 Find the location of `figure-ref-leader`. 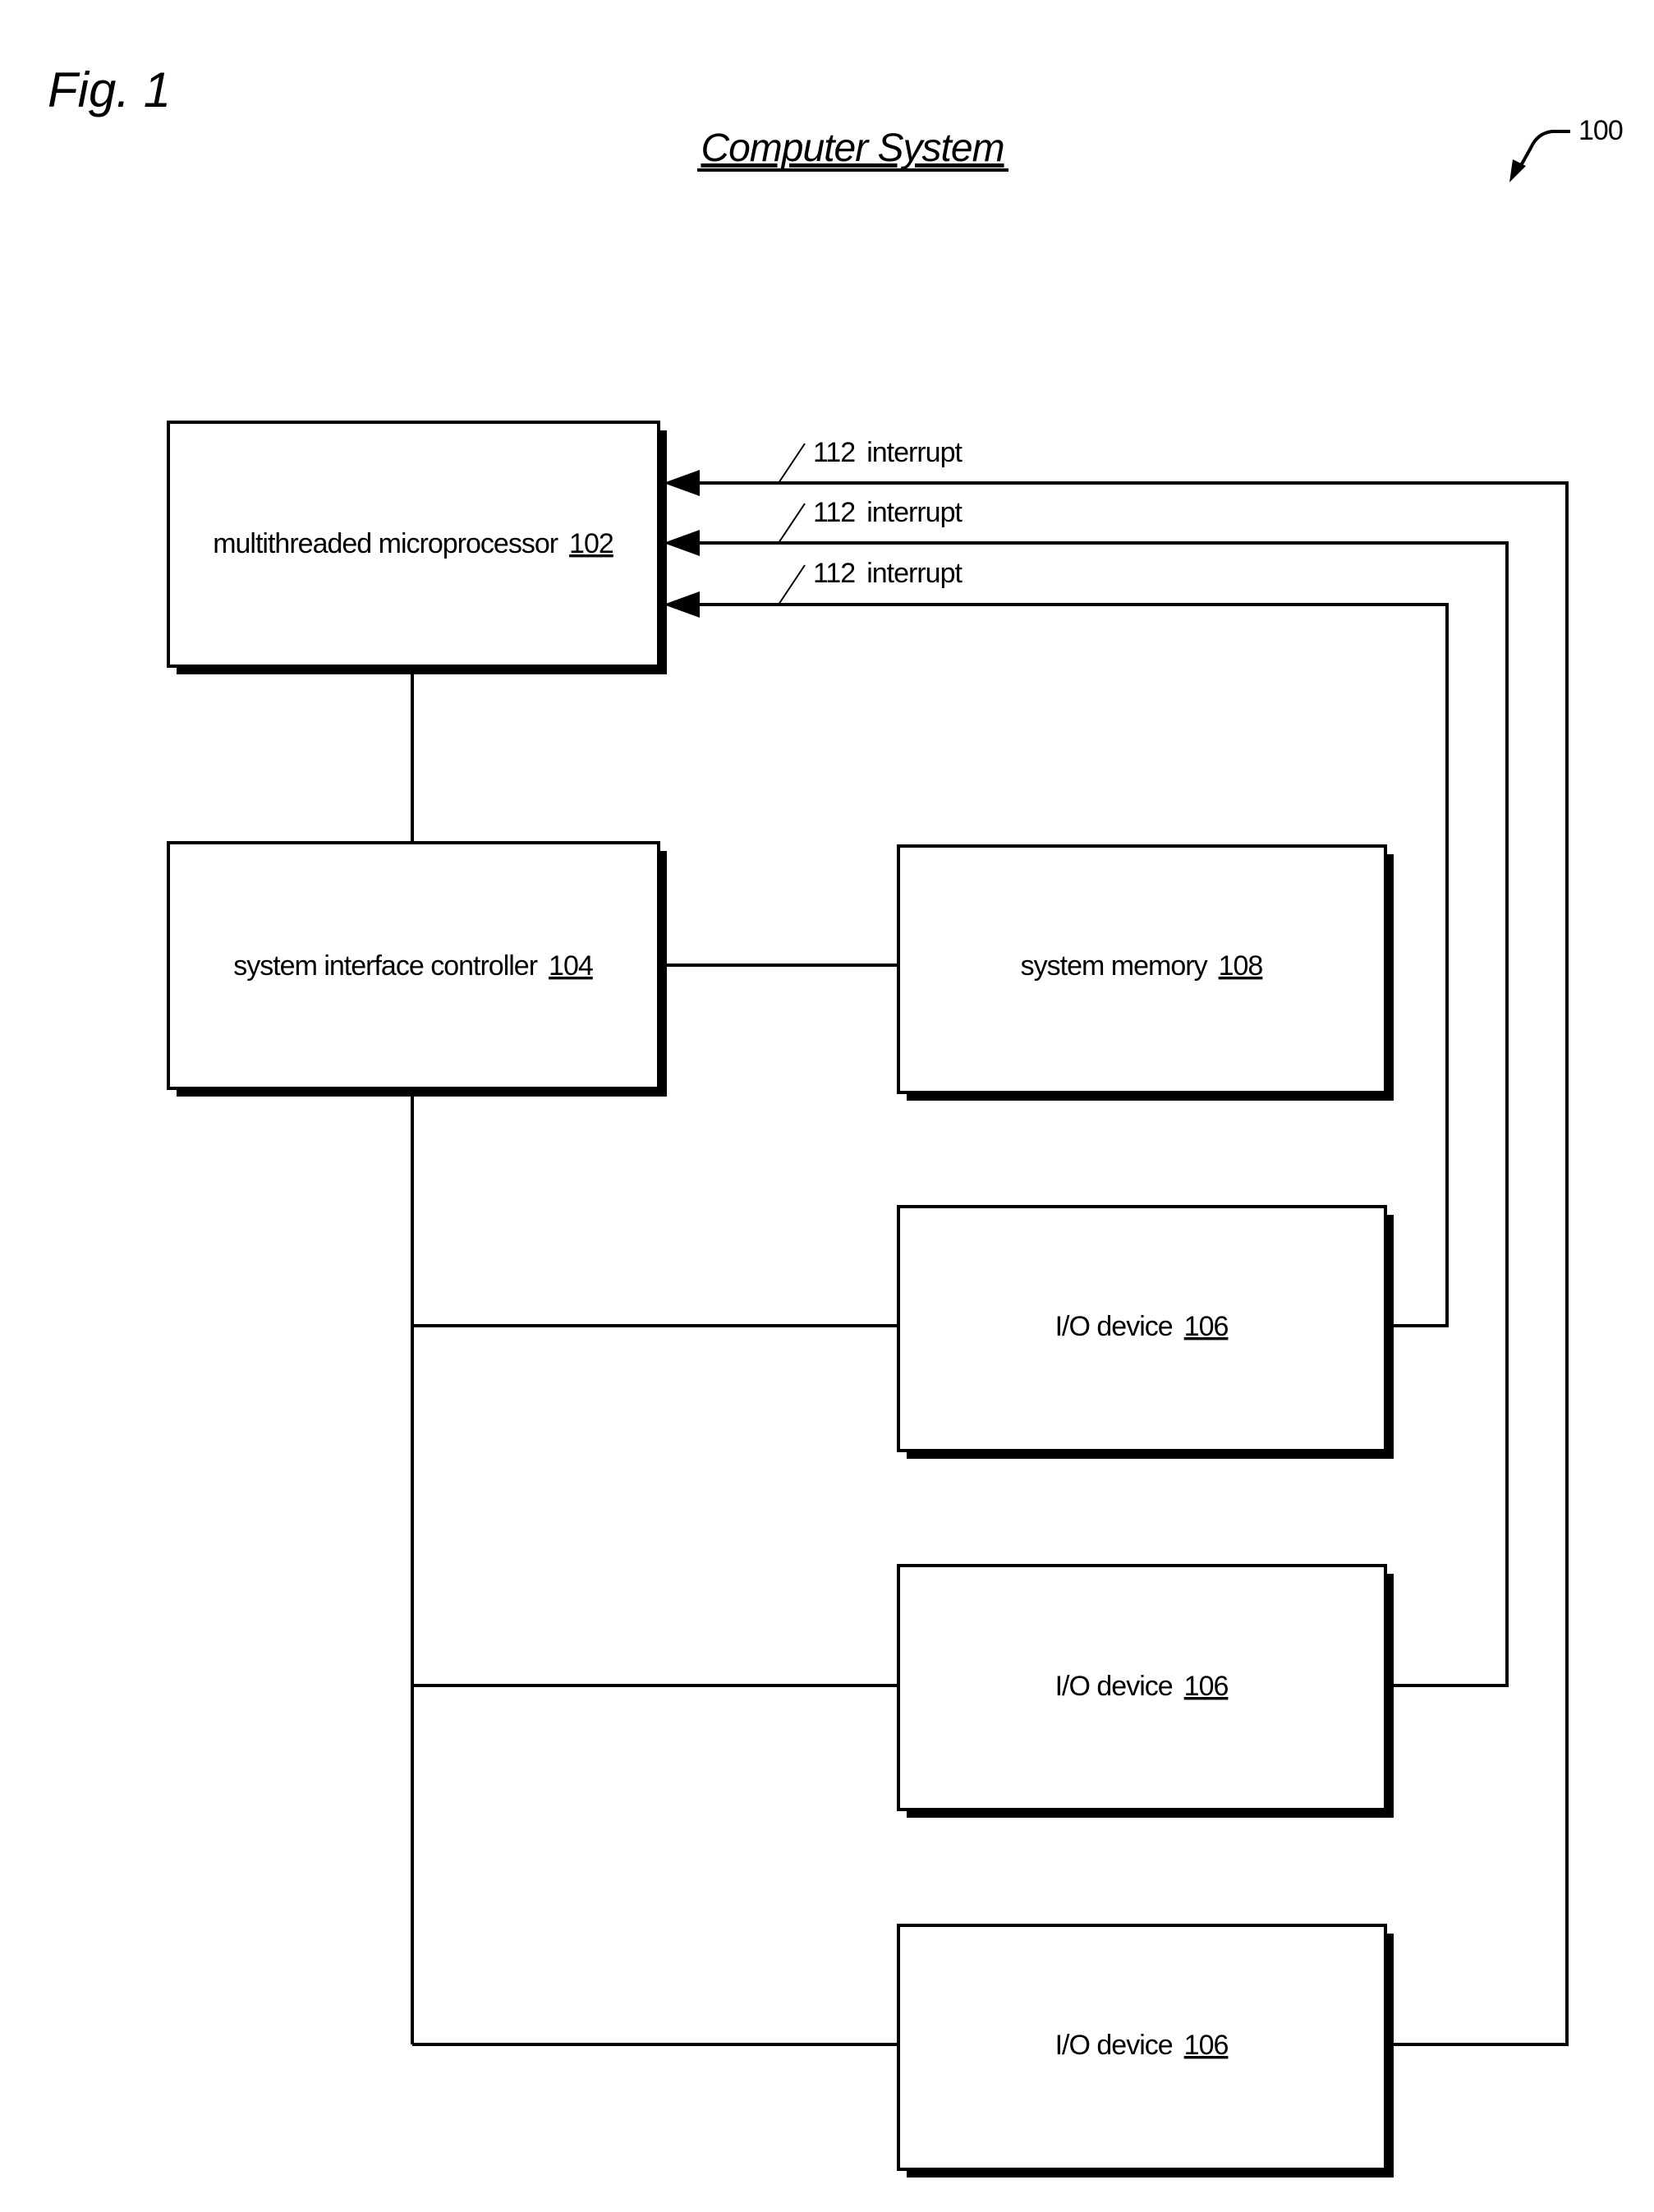

figure-ref-leader is located at coordinates (1544, 149).